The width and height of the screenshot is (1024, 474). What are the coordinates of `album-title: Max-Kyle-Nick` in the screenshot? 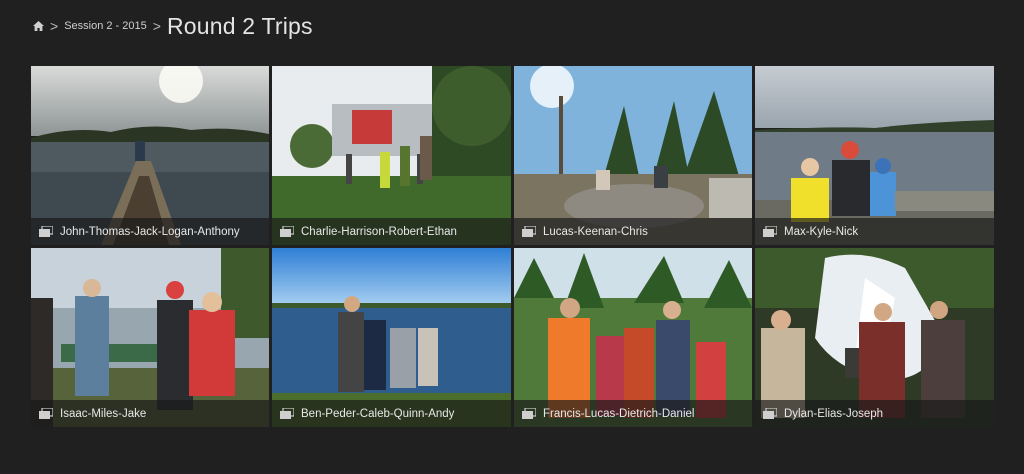 It's located at (821, 232).